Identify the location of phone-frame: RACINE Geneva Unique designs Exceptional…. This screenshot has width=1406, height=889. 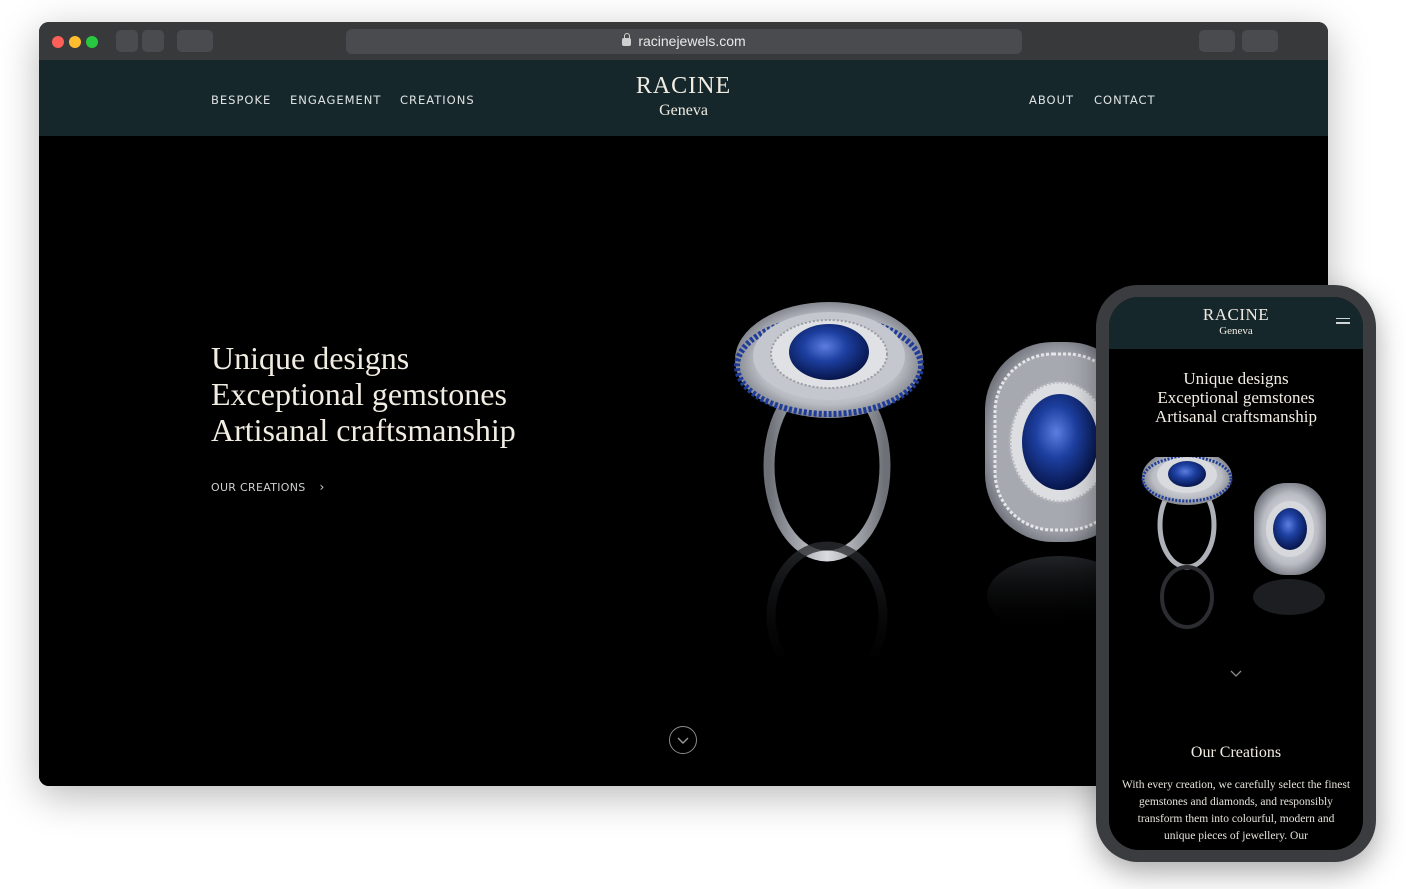
(1236, 573).